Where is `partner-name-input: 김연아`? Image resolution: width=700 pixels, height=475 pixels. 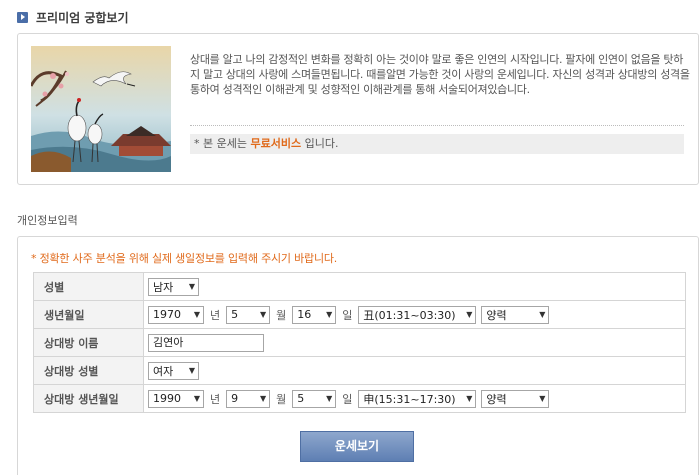 partner-name-input: 김연아 is located at coordinates (206, 342).